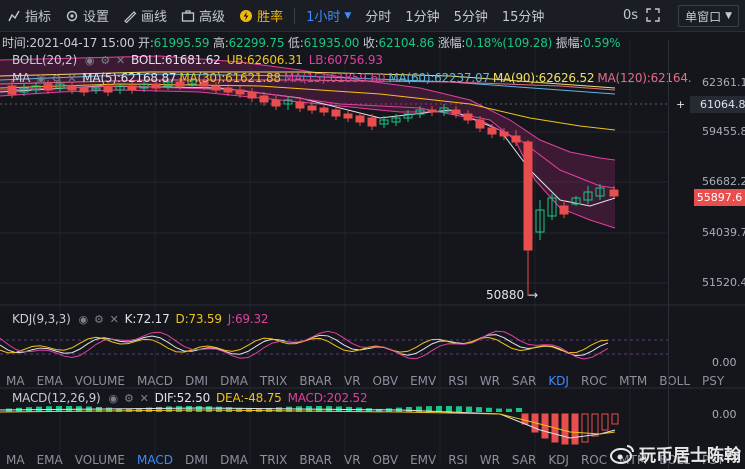 This screenshot has height=469, width=745. What do you see at coordinates (181, 43) in the screenshot?
I see `open-value: 61995.59` at bounding box center [181, 43].